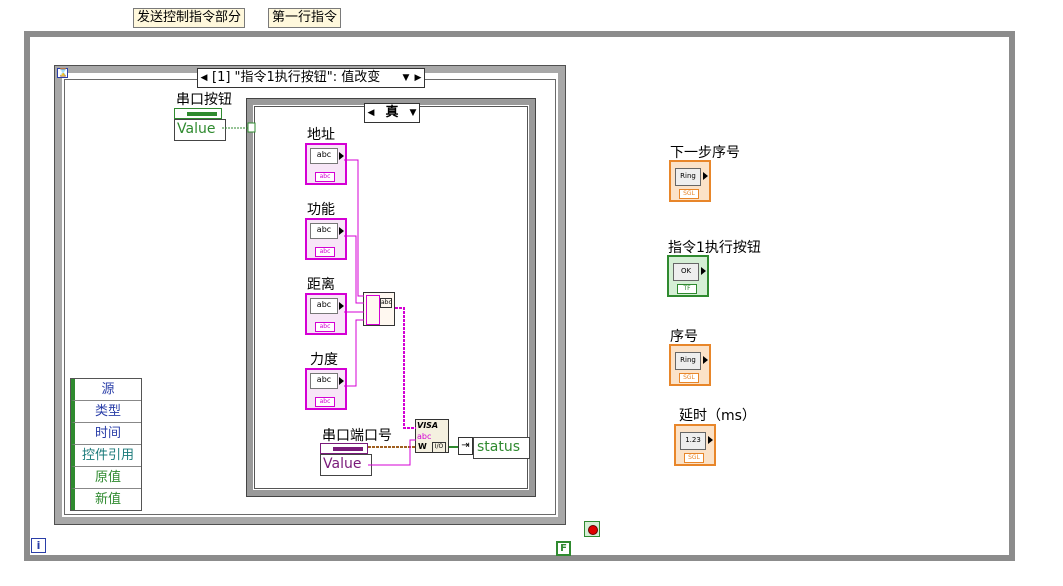  I want to click on force-string-constant: abc abc, so click(326, 389).